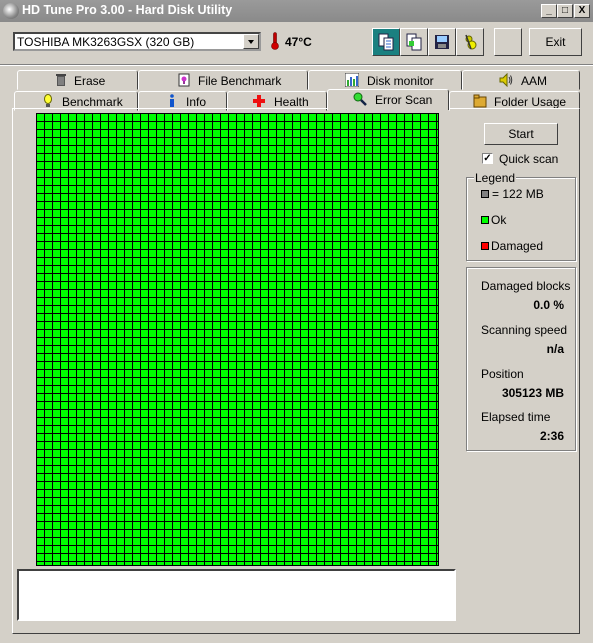 The height and width of the screenshot is (643, 593). Describe the element at coordinates (275, 41) in the screenshot. I see `thermometer-icon` at that location.